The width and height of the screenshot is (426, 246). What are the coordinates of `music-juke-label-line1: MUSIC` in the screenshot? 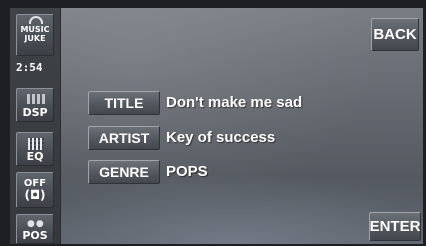 It's located at (35, 29).